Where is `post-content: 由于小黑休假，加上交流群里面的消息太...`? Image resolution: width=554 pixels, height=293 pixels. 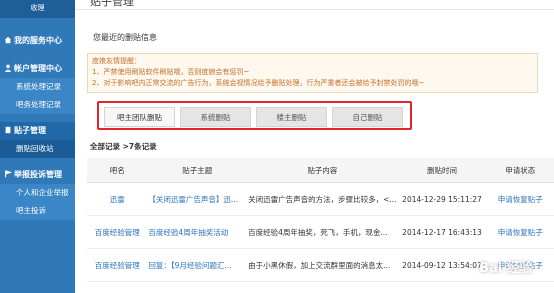 post-content: 由于小黑休假，加上交流群里面的消息太... is located at coordinates (322, 265).